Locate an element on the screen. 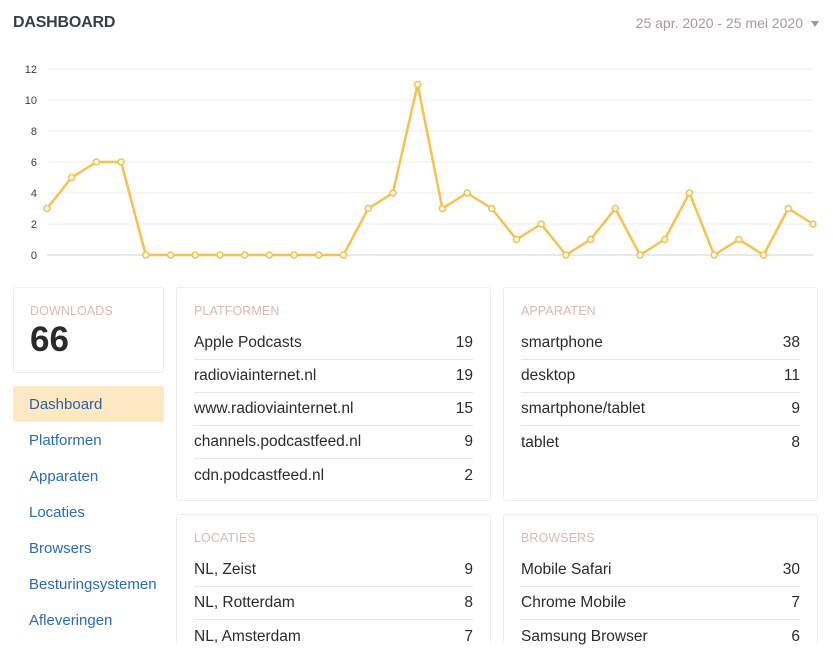 The height and width of the screenshot is (653, 833). browsers-label: BROWSERS is located at coordinates (558, 538).